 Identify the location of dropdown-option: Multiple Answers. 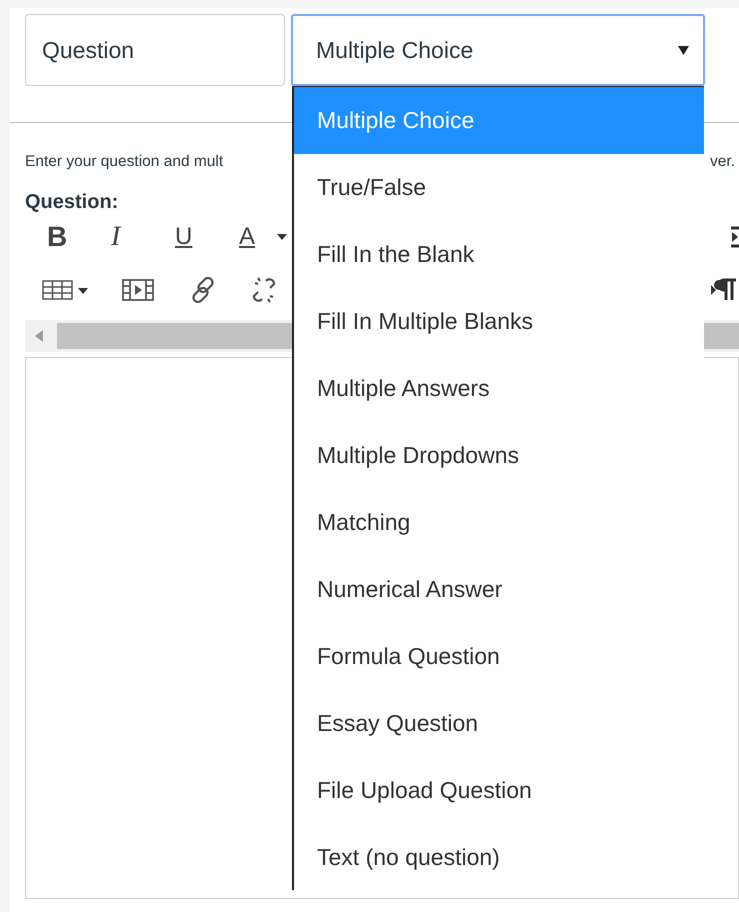
(499, 388).